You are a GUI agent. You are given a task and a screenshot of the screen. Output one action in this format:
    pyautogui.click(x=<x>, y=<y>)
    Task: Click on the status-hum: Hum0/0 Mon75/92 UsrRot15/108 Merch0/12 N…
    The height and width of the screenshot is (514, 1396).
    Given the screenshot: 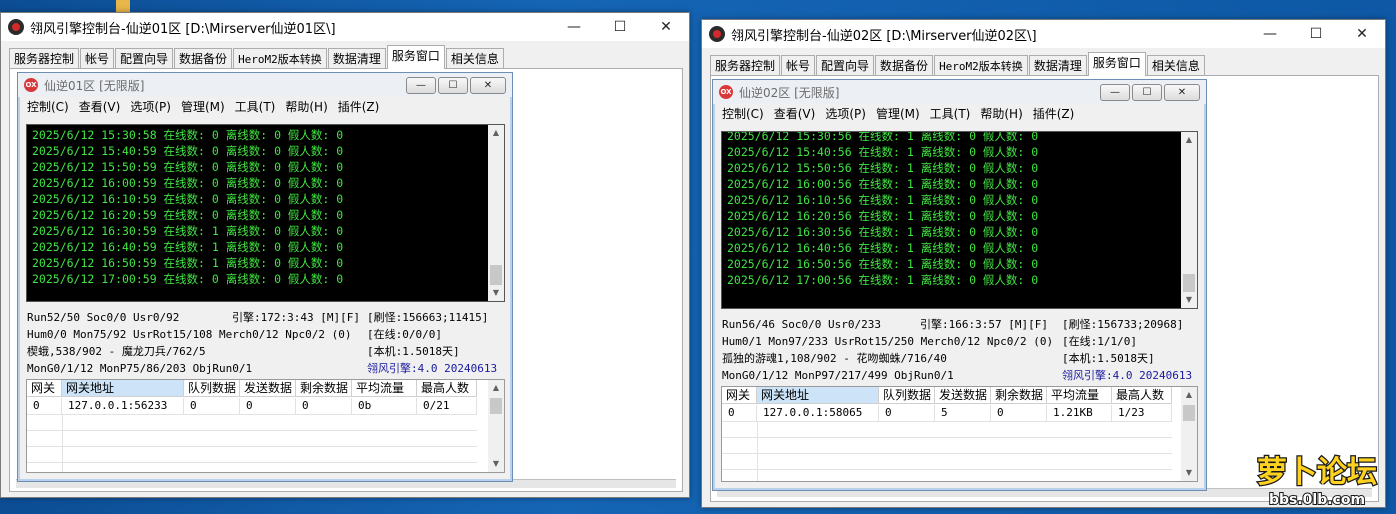 What is the action you would take?
    pyautogui.click(x=189, y=334)
    